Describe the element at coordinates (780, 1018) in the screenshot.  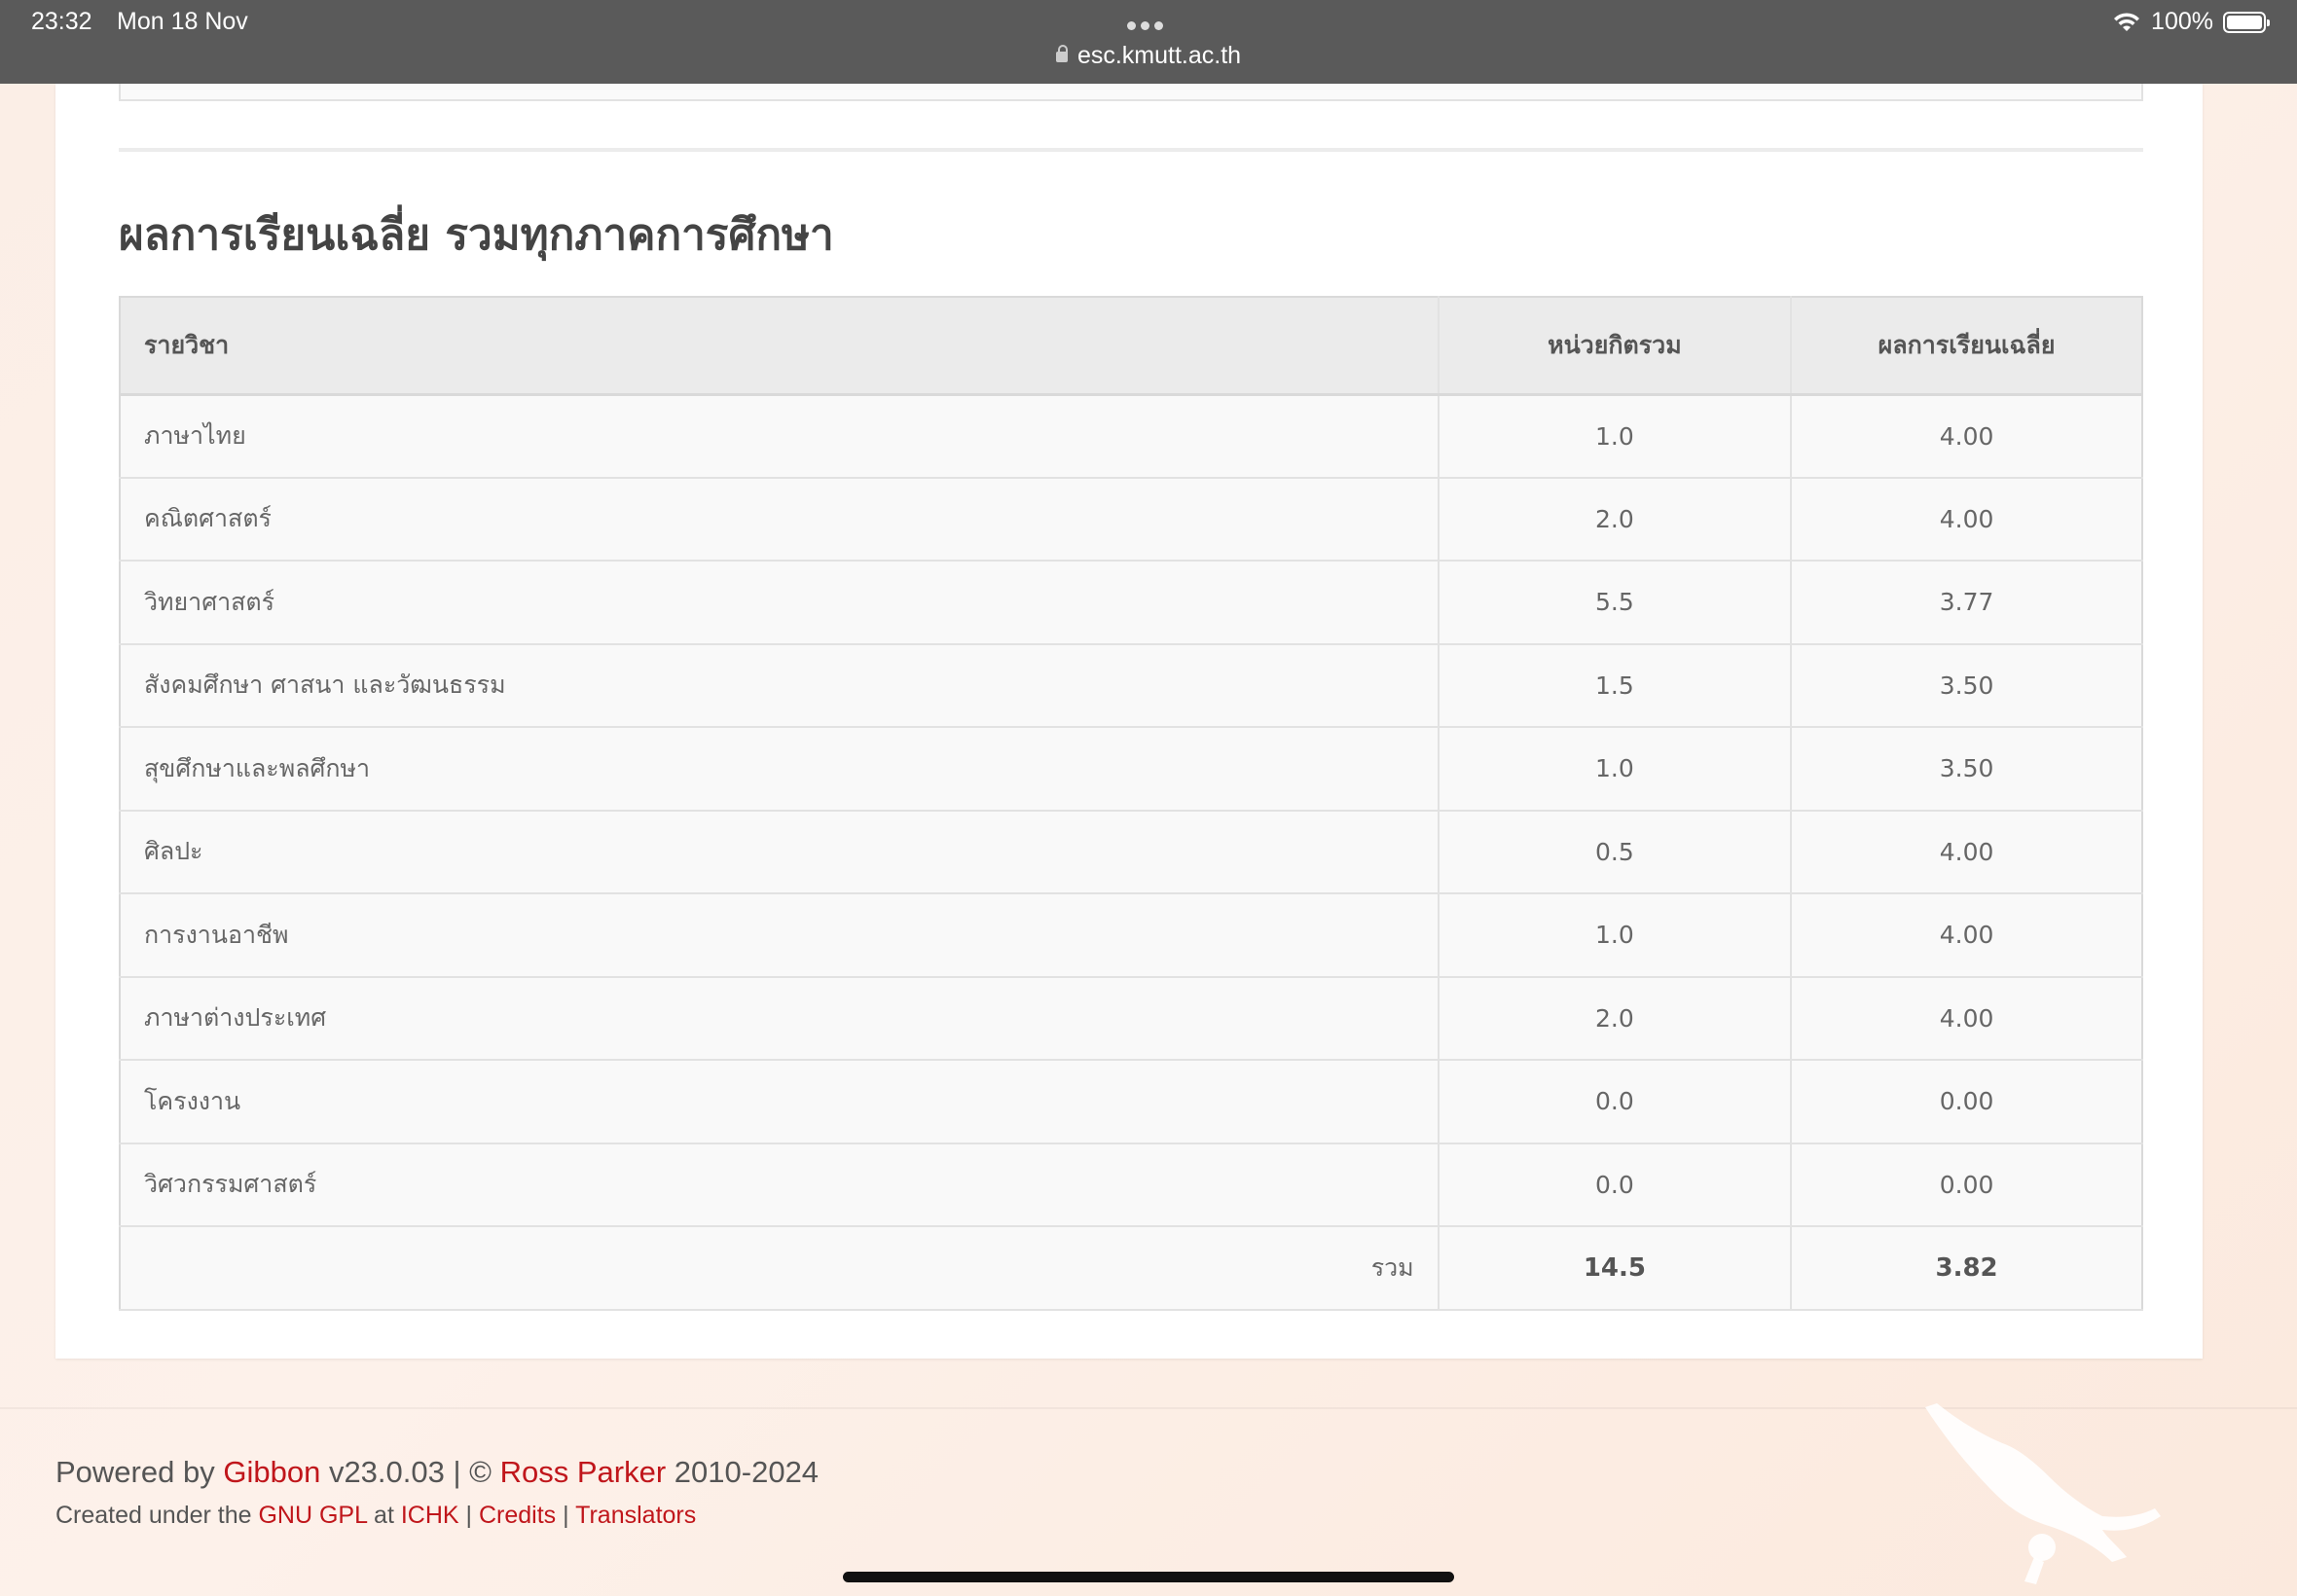
I see `subject-cell: ภาษาต่างประเทศ` at that location.